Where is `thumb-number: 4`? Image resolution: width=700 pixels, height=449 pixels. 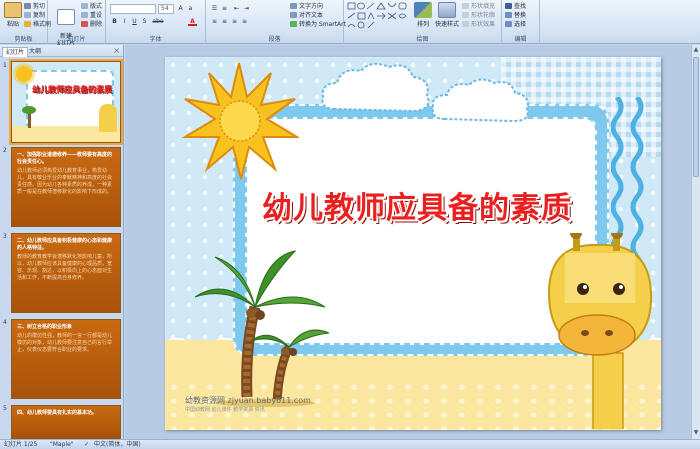 thumb-number: 4 is located at coordinates (5, 322).